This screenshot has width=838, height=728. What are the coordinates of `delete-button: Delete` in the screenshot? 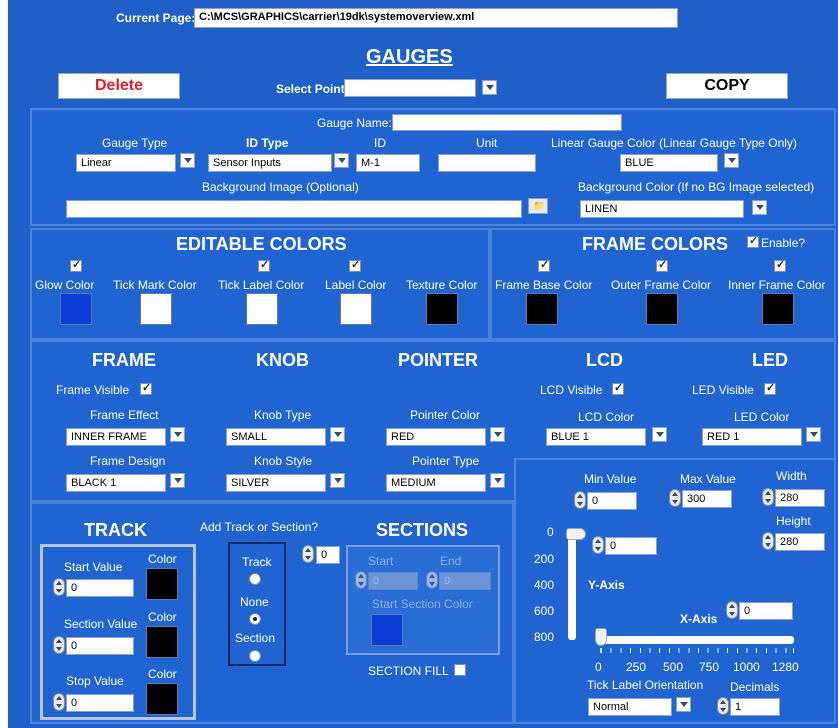 It's located at (119, 86).